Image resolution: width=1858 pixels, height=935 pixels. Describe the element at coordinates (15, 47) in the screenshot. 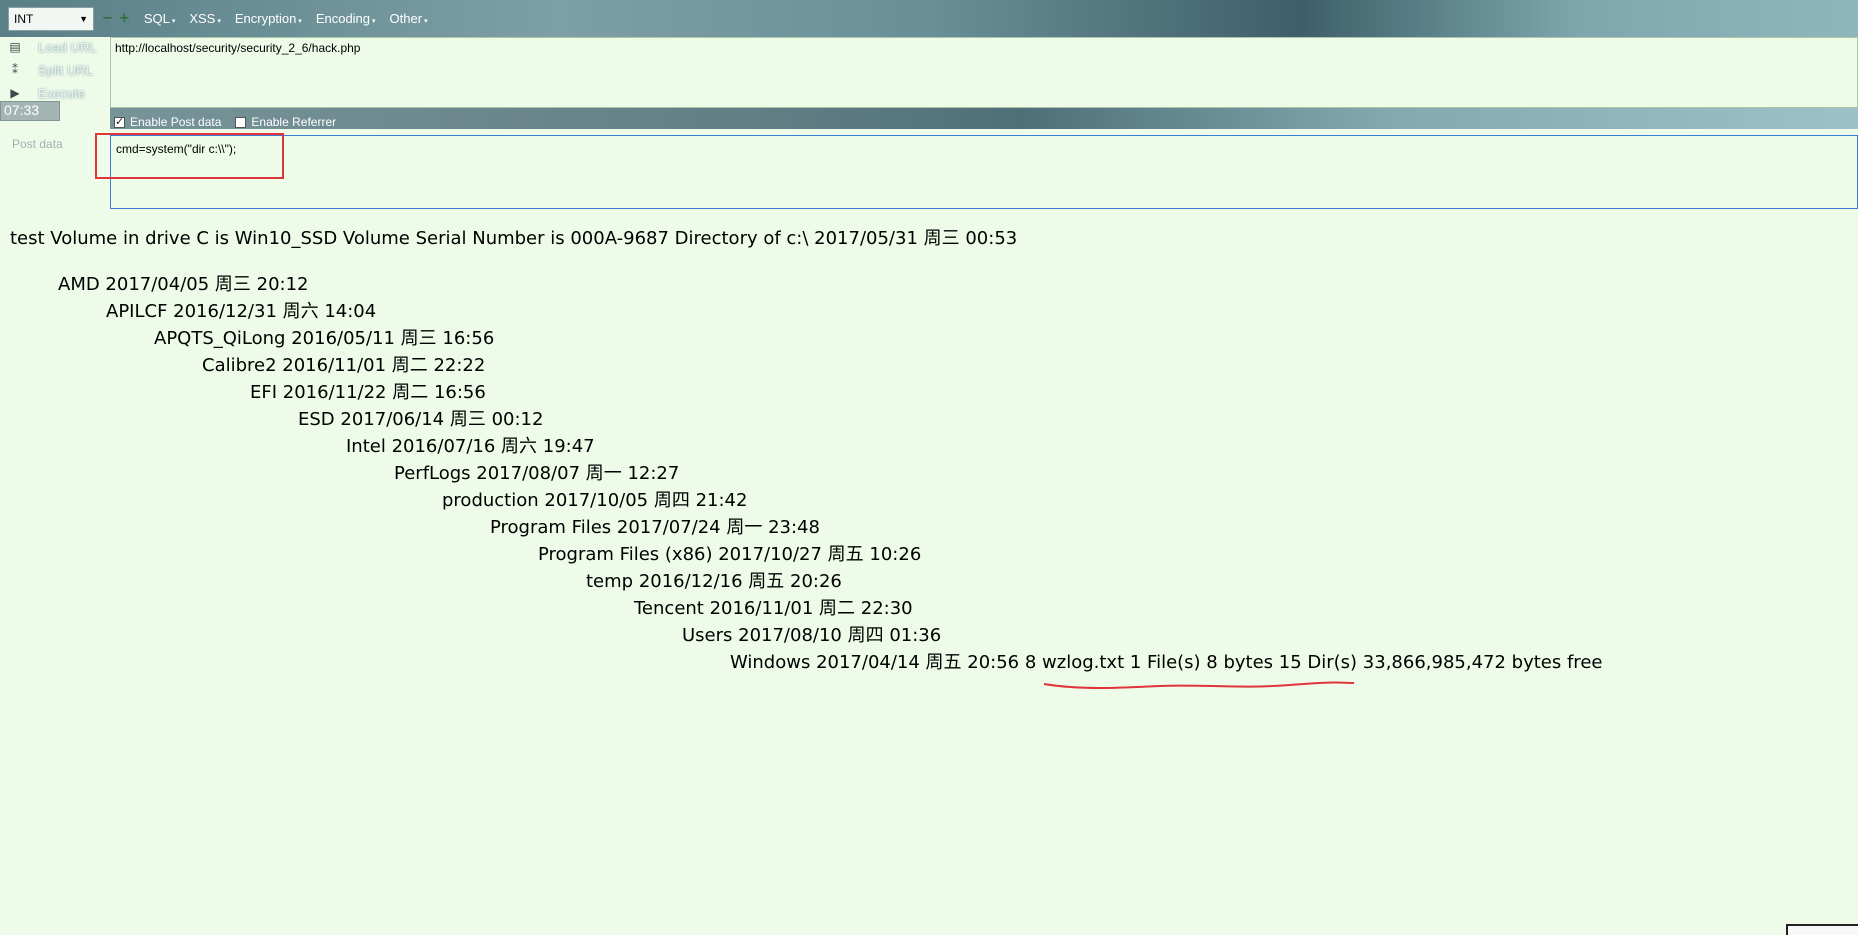

I see `load-icon: ▤` at that location.